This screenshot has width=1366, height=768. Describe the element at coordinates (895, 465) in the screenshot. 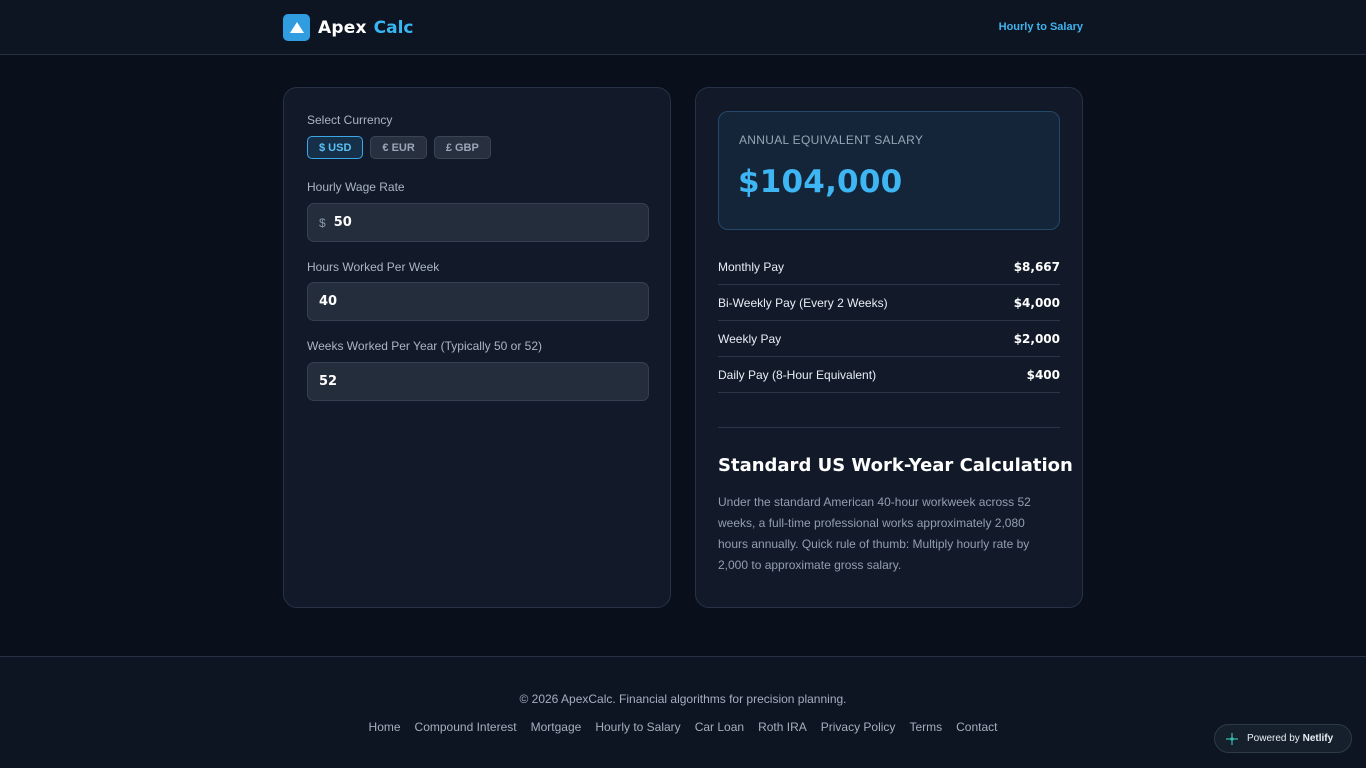

I see `info-title: Standard US Work-Year Calculation` at that location.